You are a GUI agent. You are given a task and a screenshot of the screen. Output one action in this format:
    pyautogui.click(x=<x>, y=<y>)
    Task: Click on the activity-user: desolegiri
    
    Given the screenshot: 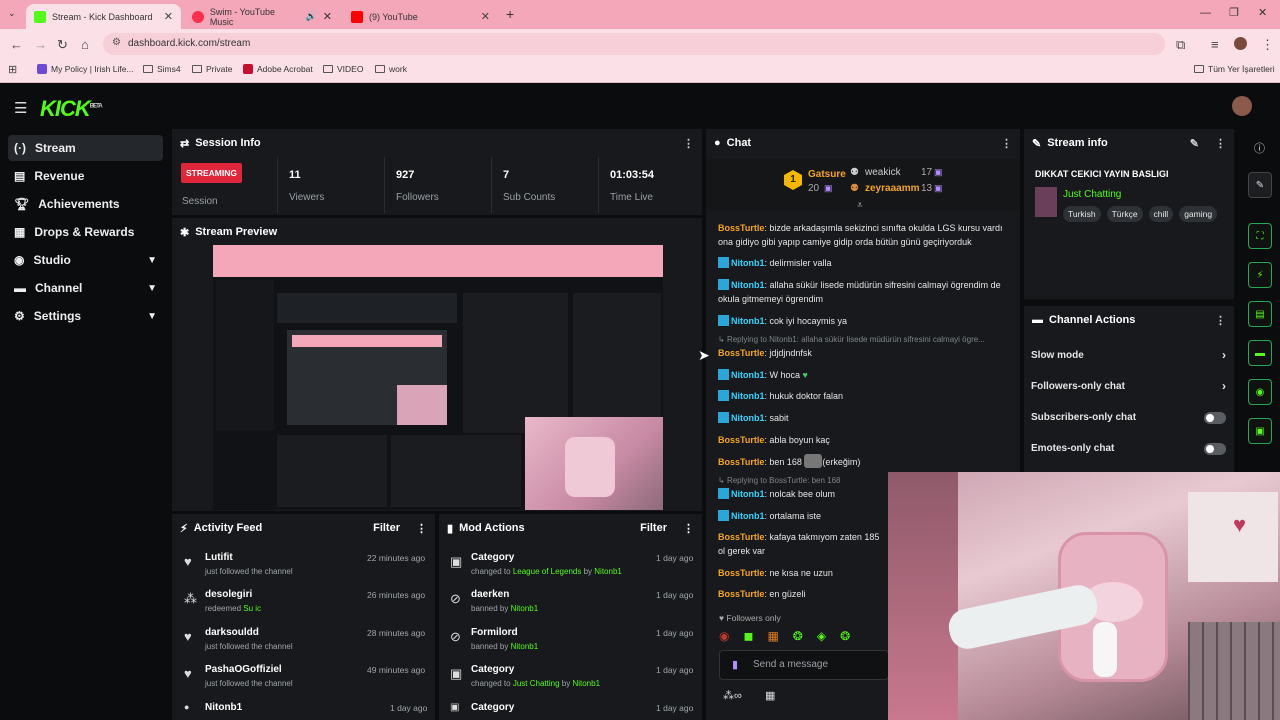 What is the action you would take?
    pyautogui.click(x=228, y=594)
    